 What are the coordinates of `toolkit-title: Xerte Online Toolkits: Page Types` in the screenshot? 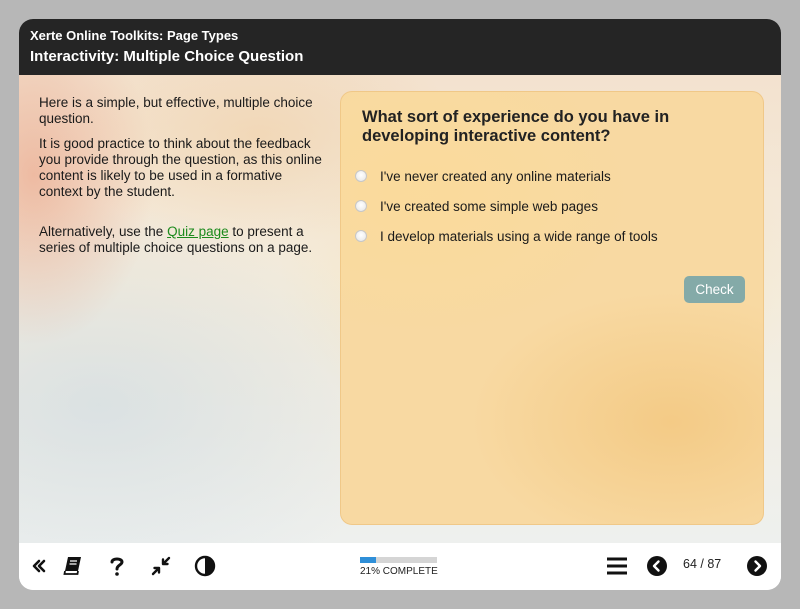 It's located at (134, 35).